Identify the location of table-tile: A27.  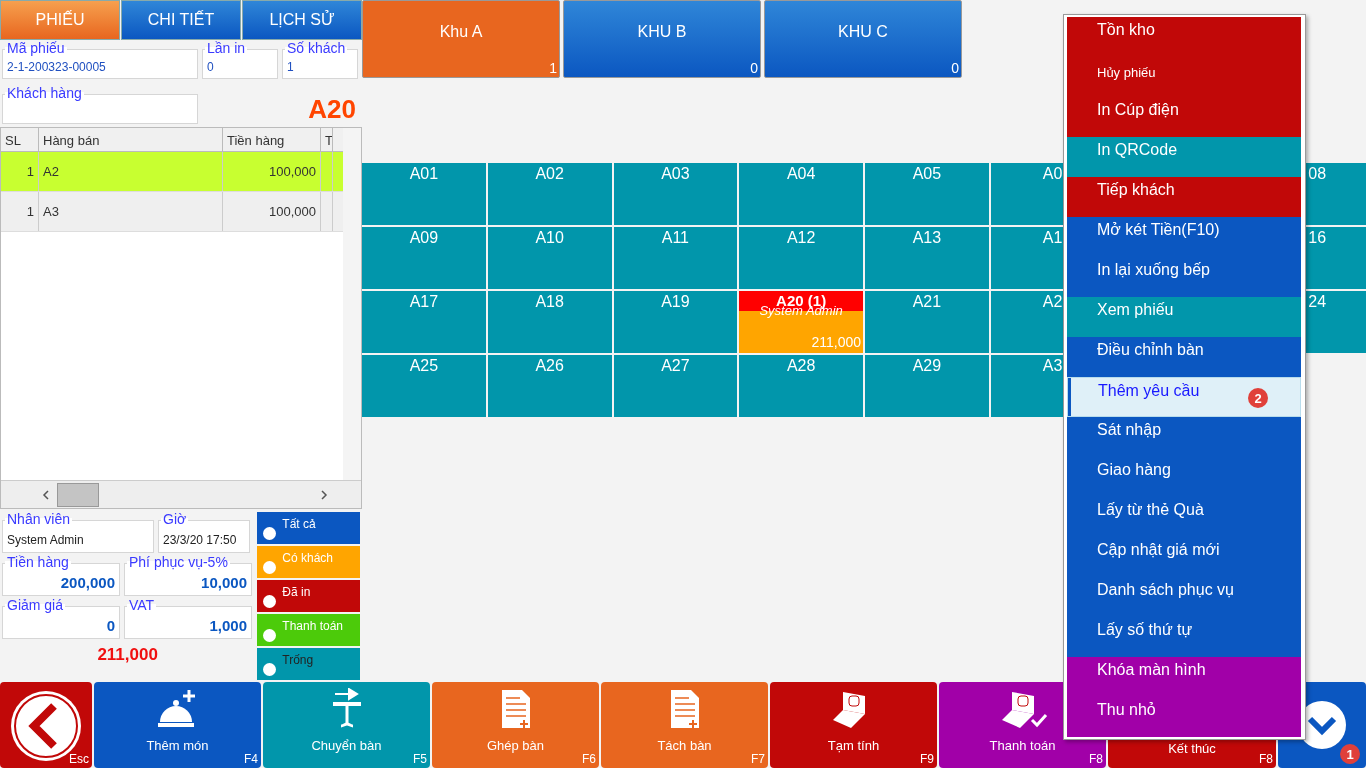
(675, 386).